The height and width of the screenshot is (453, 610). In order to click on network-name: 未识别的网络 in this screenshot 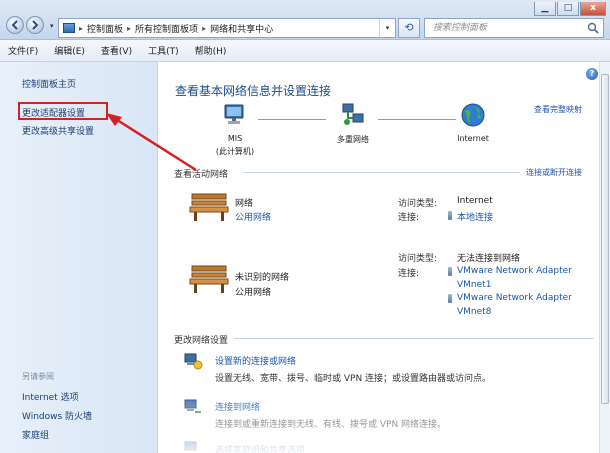, I will do `click(262, 278)`.